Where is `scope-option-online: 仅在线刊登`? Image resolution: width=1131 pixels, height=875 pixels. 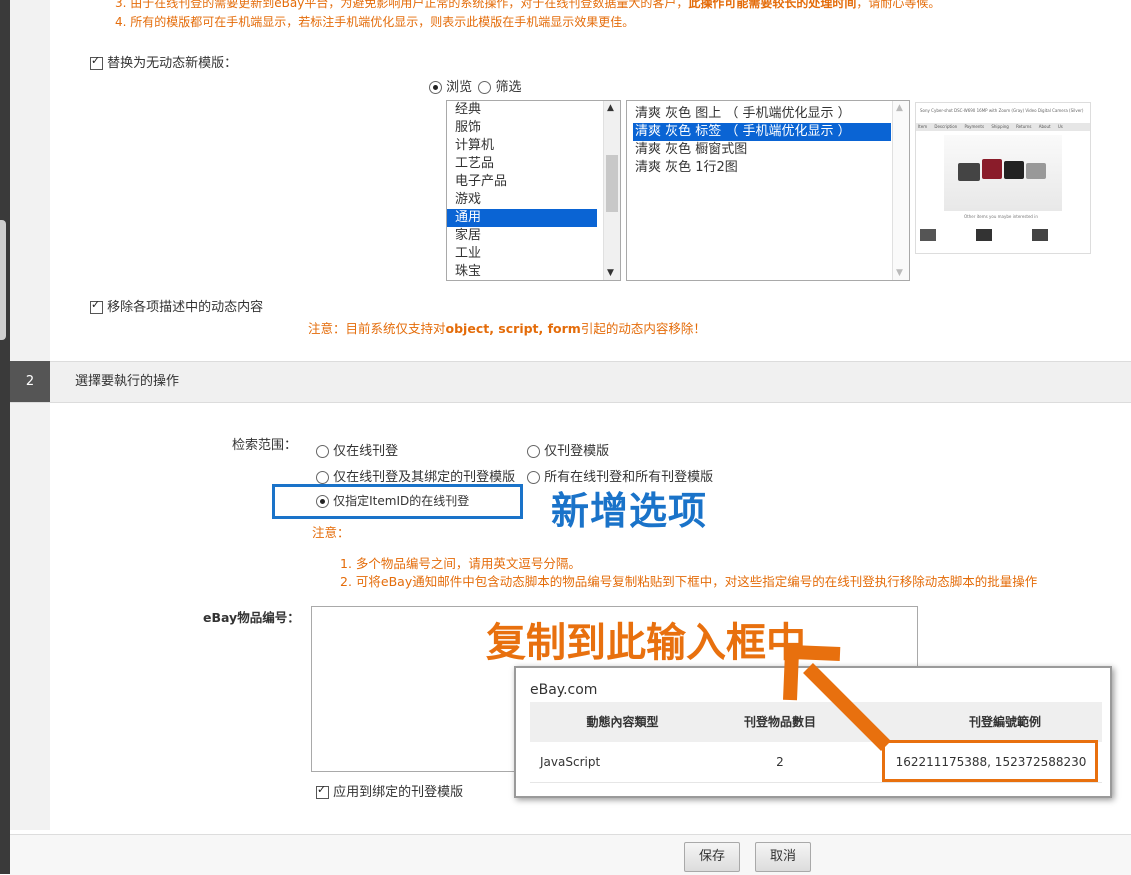
scope-option-online: 仅在线刊登 is located at coordinates (357, 449).